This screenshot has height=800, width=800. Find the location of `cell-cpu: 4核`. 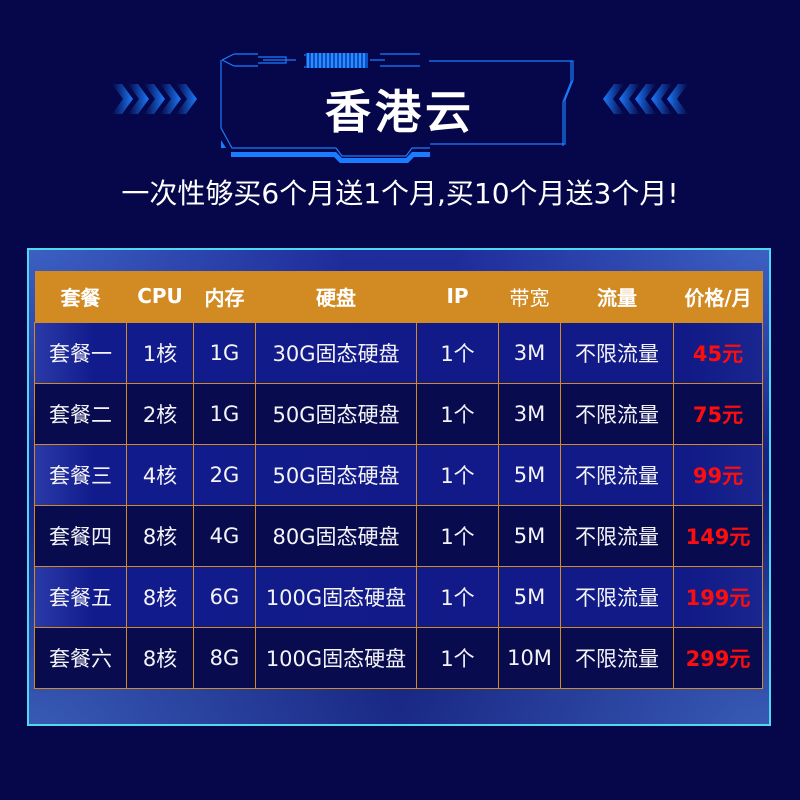

cell-cpu: 4核 is located at coordinates (160, 474).